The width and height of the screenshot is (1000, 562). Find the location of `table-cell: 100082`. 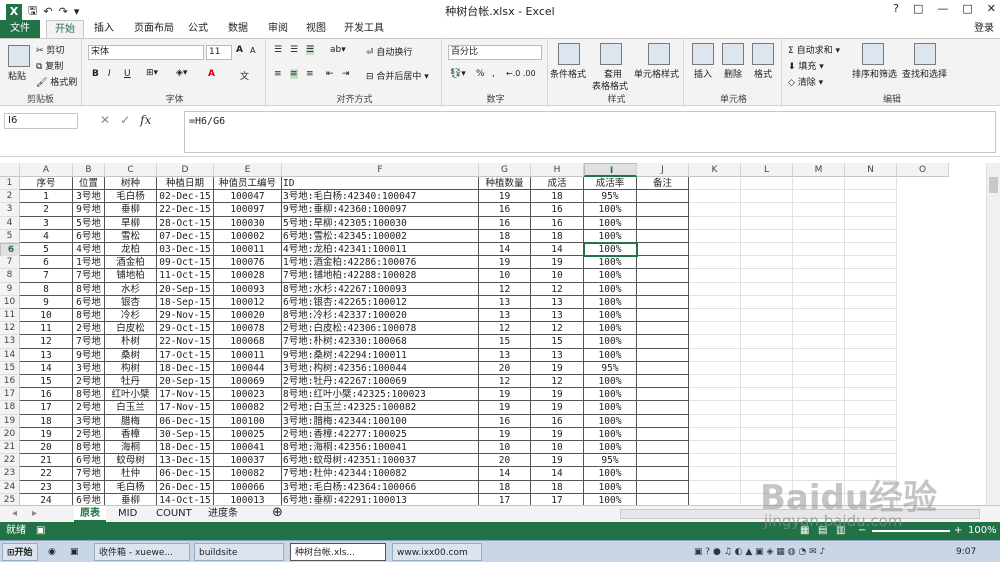

table-cell: 100082 is located at coordinates (248, 408).